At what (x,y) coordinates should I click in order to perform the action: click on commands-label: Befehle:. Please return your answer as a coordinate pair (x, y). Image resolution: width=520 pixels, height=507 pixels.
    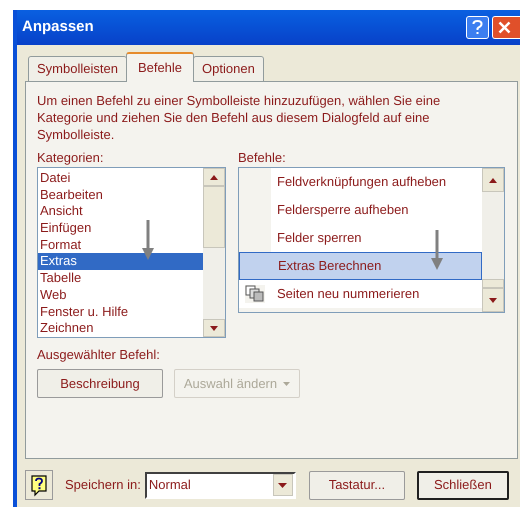
    Looking at the image, I should click on (262, 158).